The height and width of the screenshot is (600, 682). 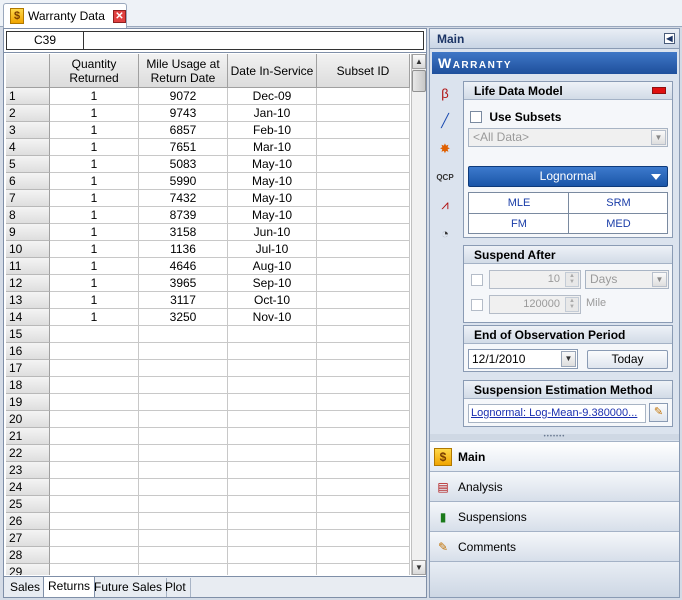 I want to click on cell-mile-usage: 3158, so click(x=183, y=232).